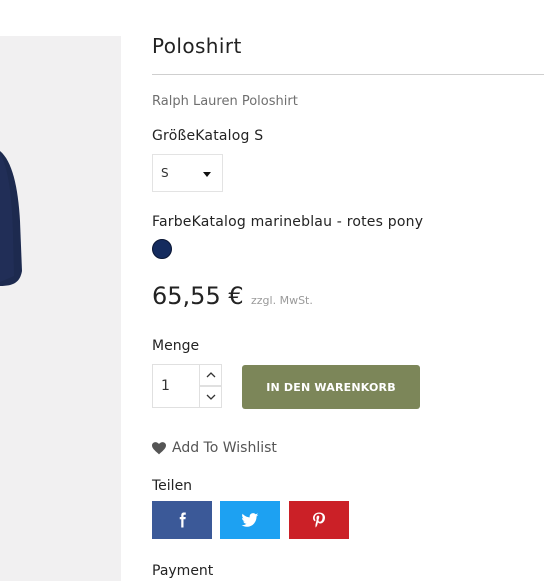 This screenshot has height=581, width=544. What do you see at coordinates (172, 486) in the screenshot?
I see `share-label: Teilen` at bounding box center [172, 486].